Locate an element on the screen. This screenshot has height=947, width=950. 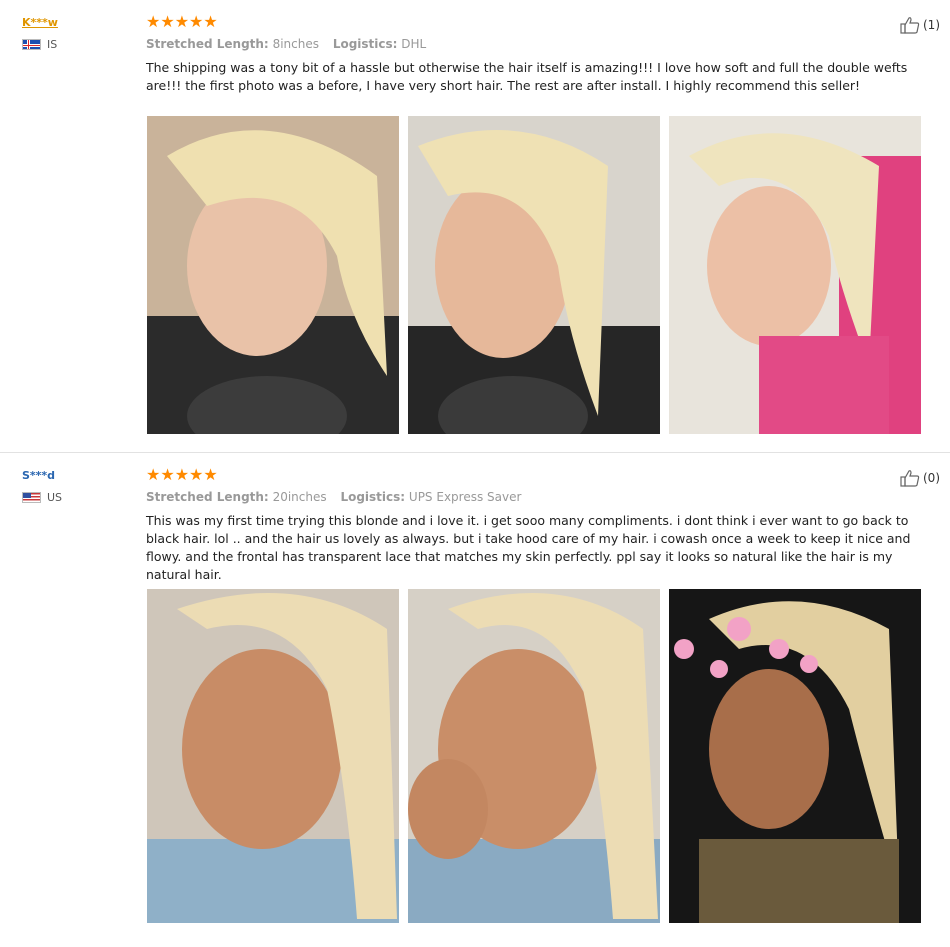
country-code: IS is located at coordinates (52, 44).